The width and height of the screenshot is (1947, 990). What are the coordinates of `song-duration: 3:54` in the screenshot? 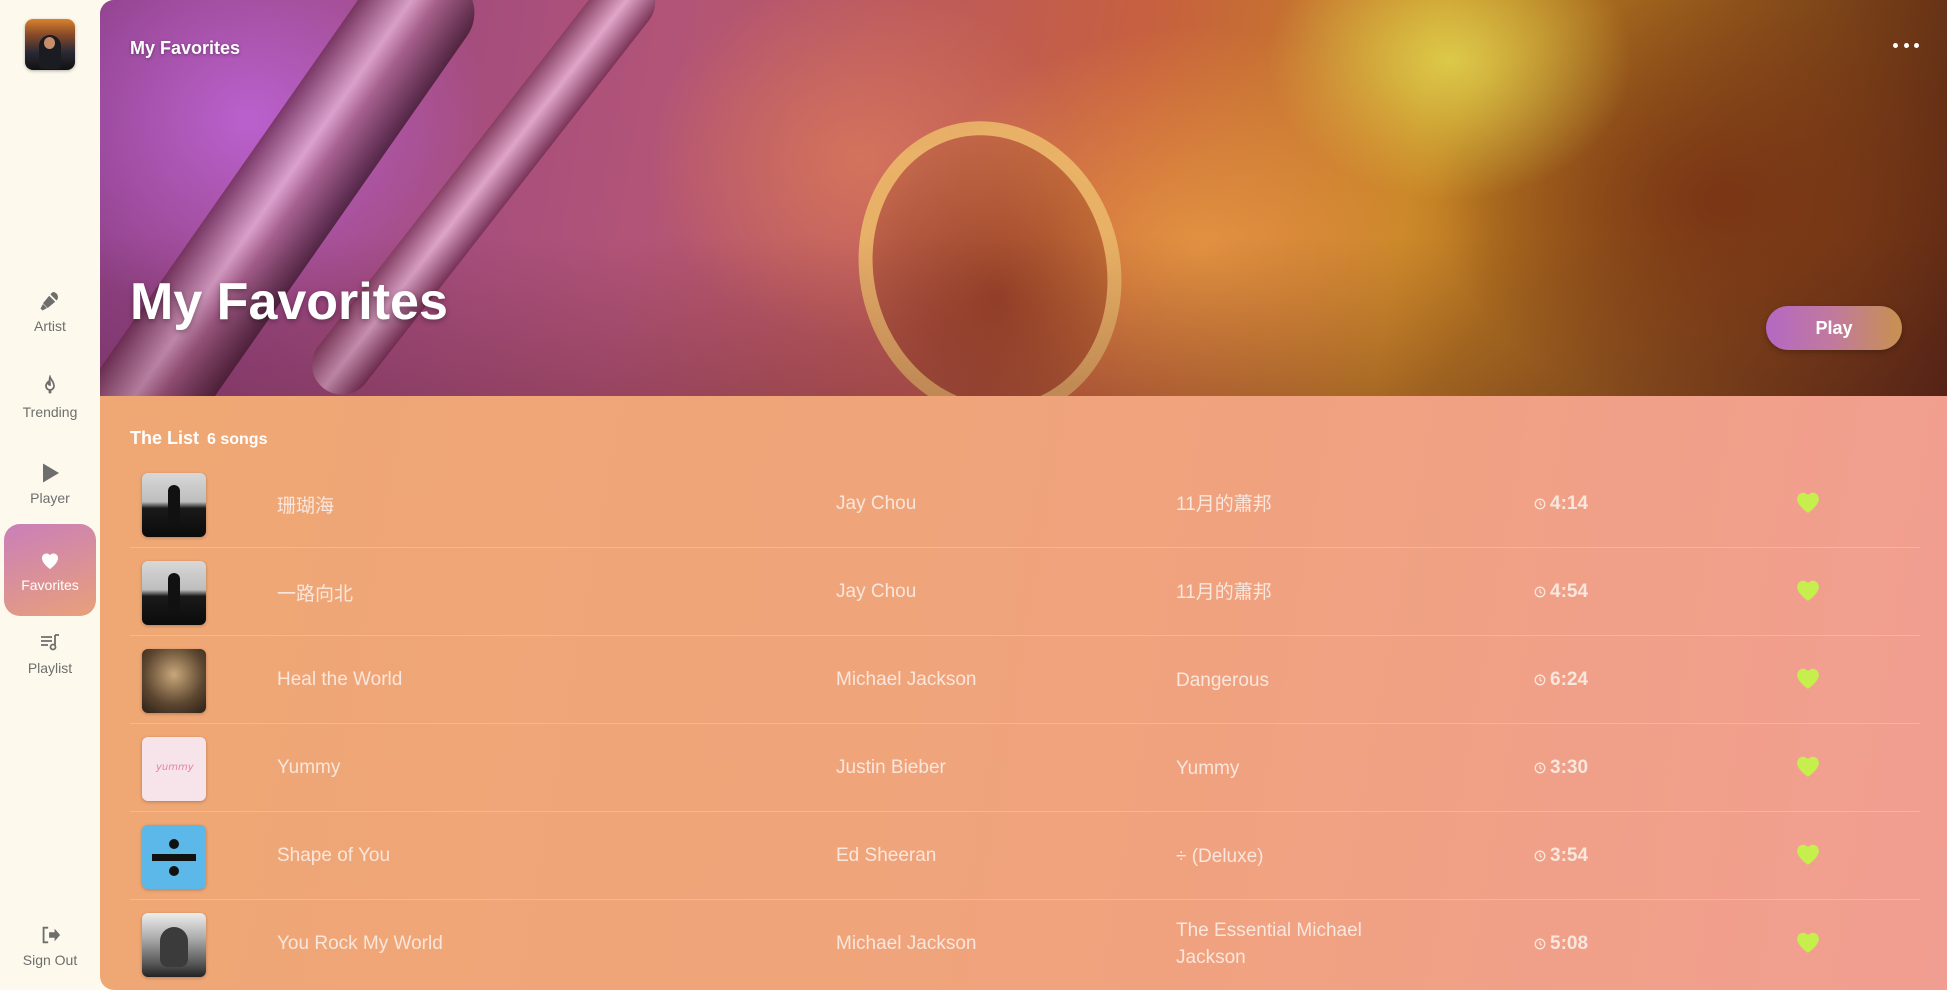 It's located at (1594, 856).